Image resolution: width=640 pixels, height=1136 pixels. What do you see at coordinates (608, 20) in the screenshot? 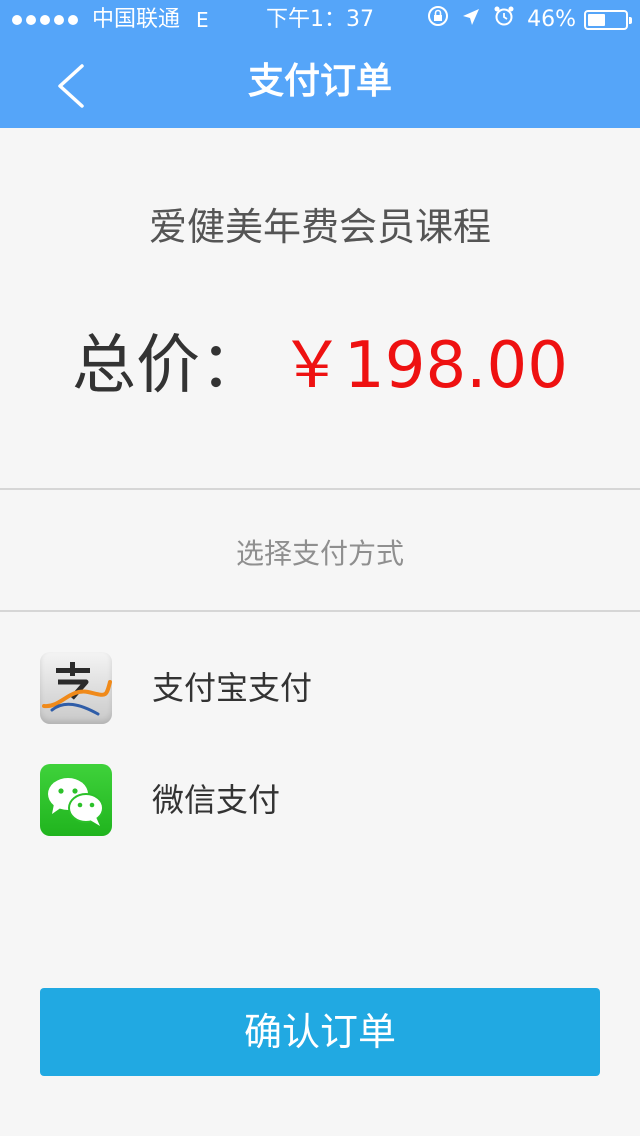
I see `battery-icon` at bounding box center [608, 20].